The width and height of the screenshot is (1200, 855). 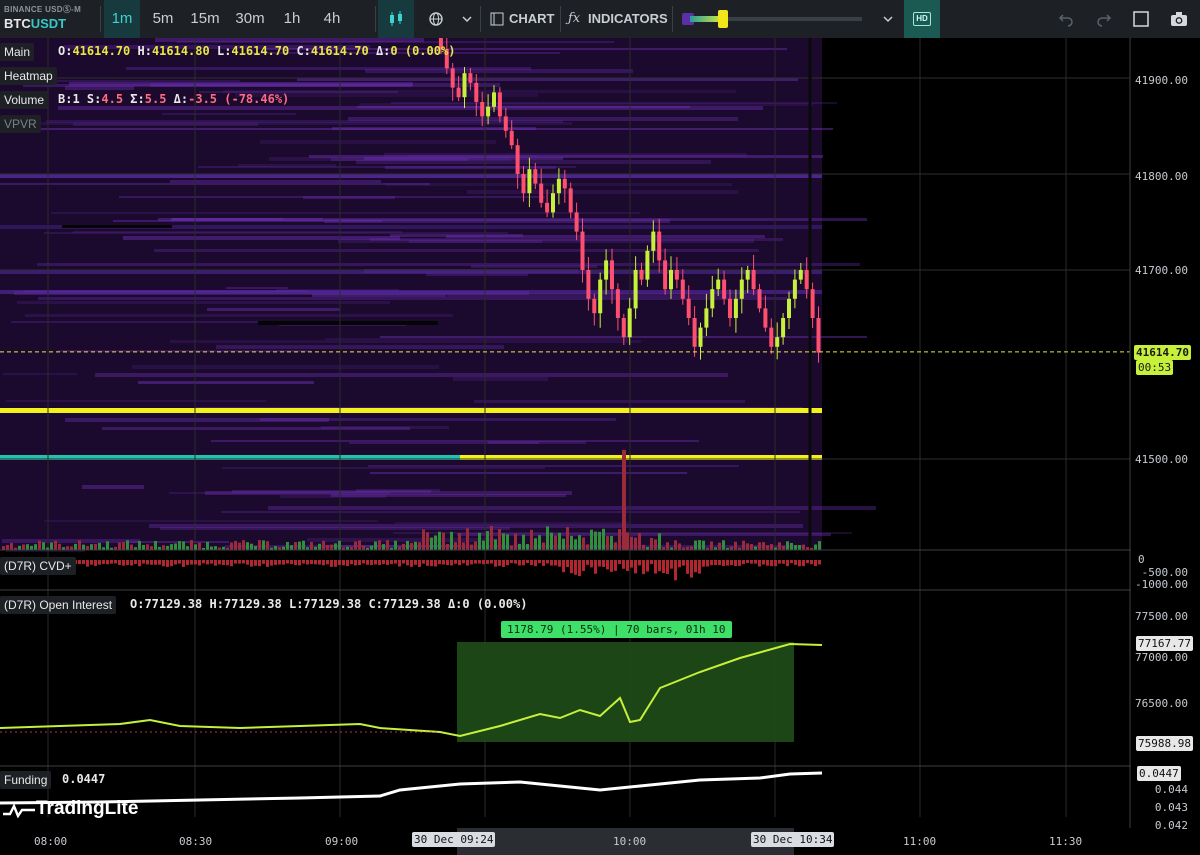 What do you see at coordinates (618, 19) in the screenshot?
I see `indicators-button: ƒx INDICATORS` at bounding box center [618, 19].